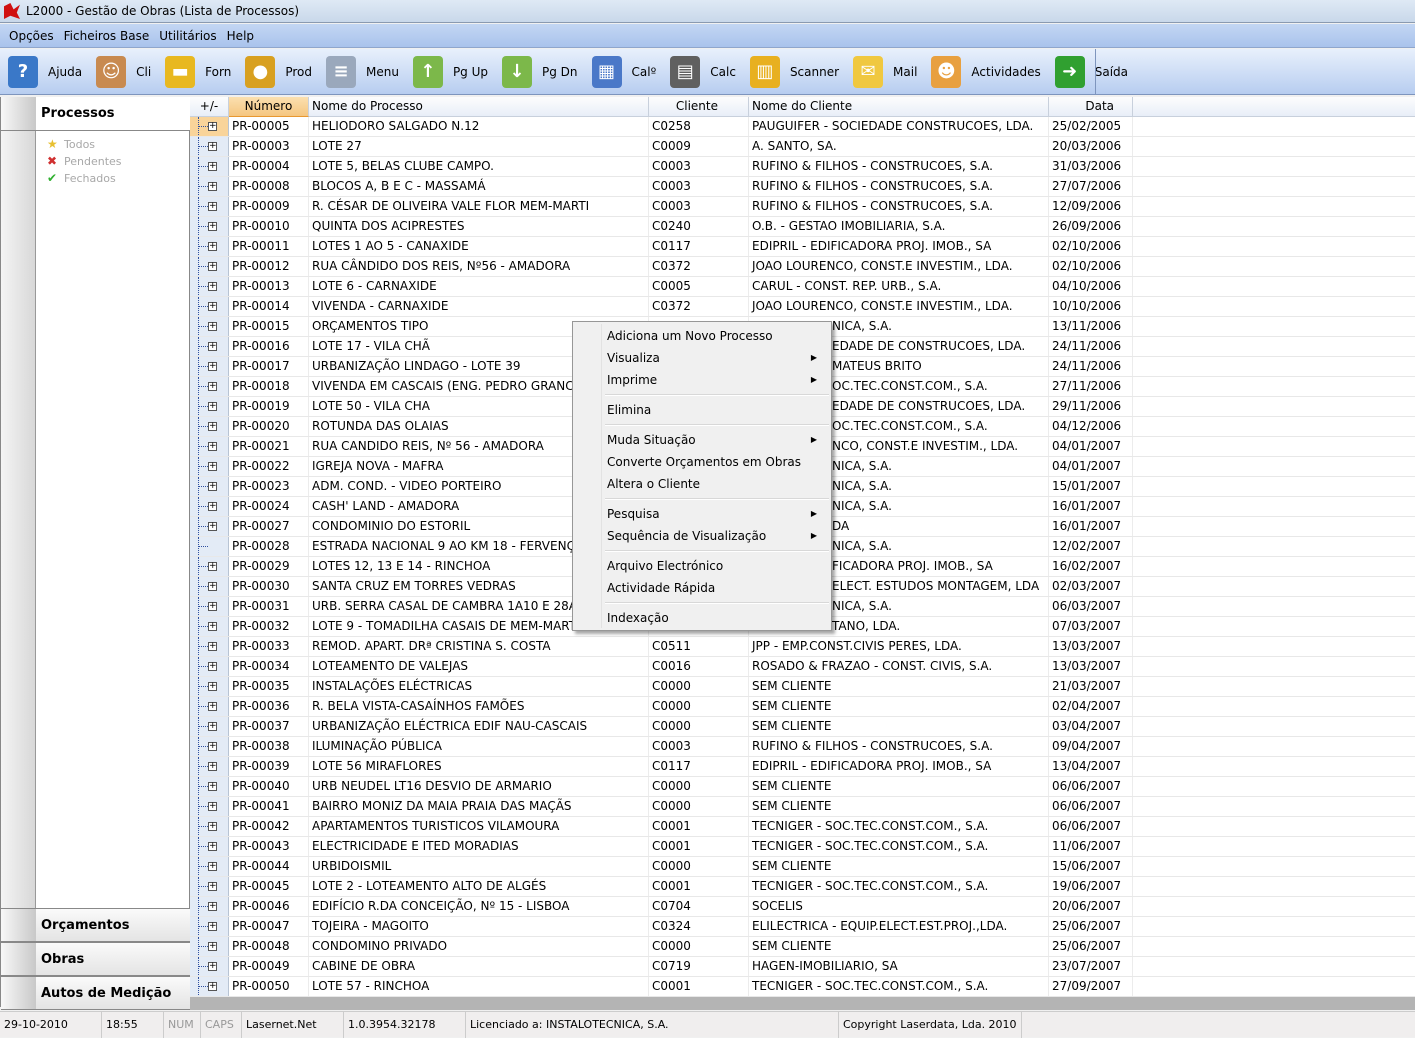  I want to click on menu-item-adiciona-um-novo-processo: Adiciona um Novo Processo, so click(717, 336).